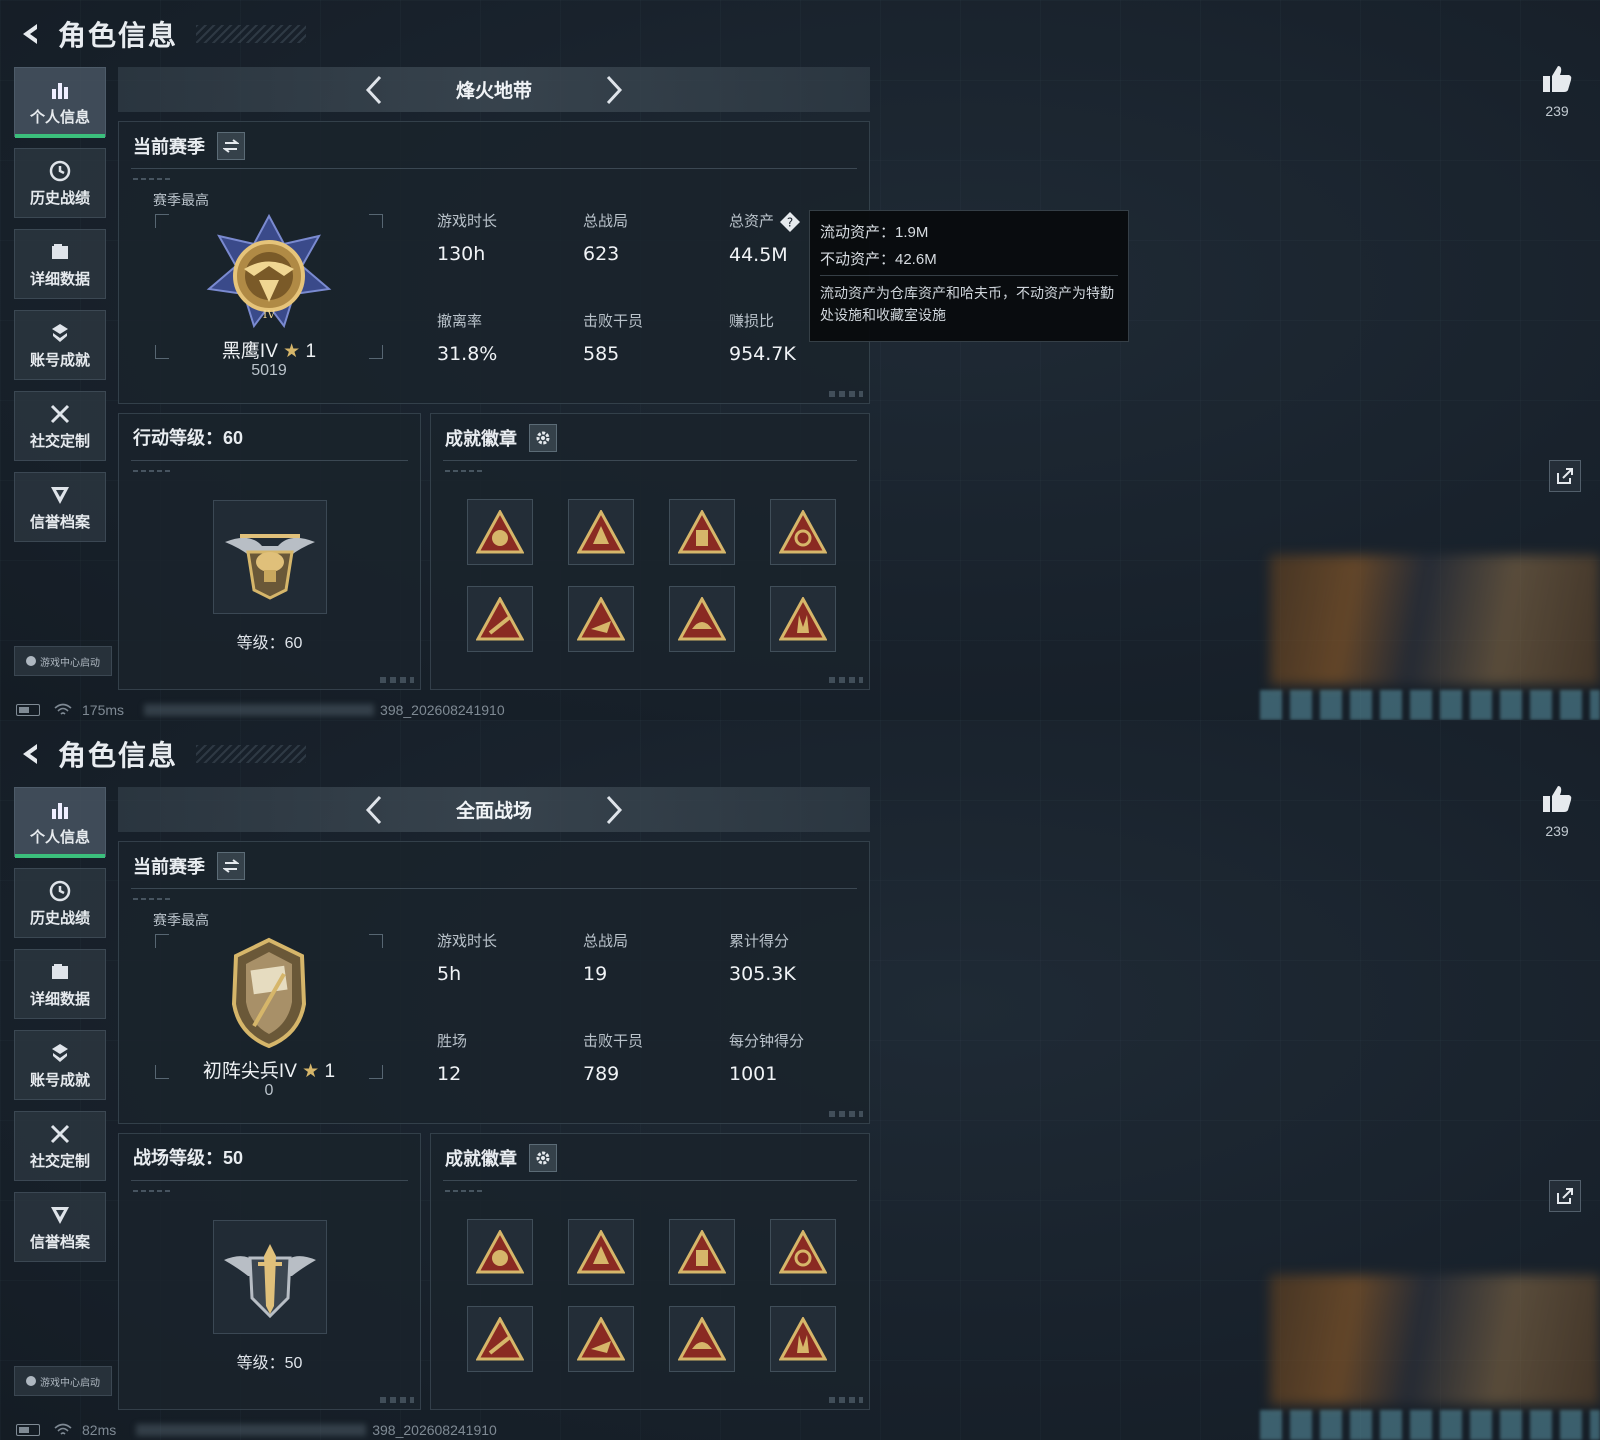  Describe the element at coordinates (269, 643) in the screenshot. I see `level-value: 等级：60` at that location.